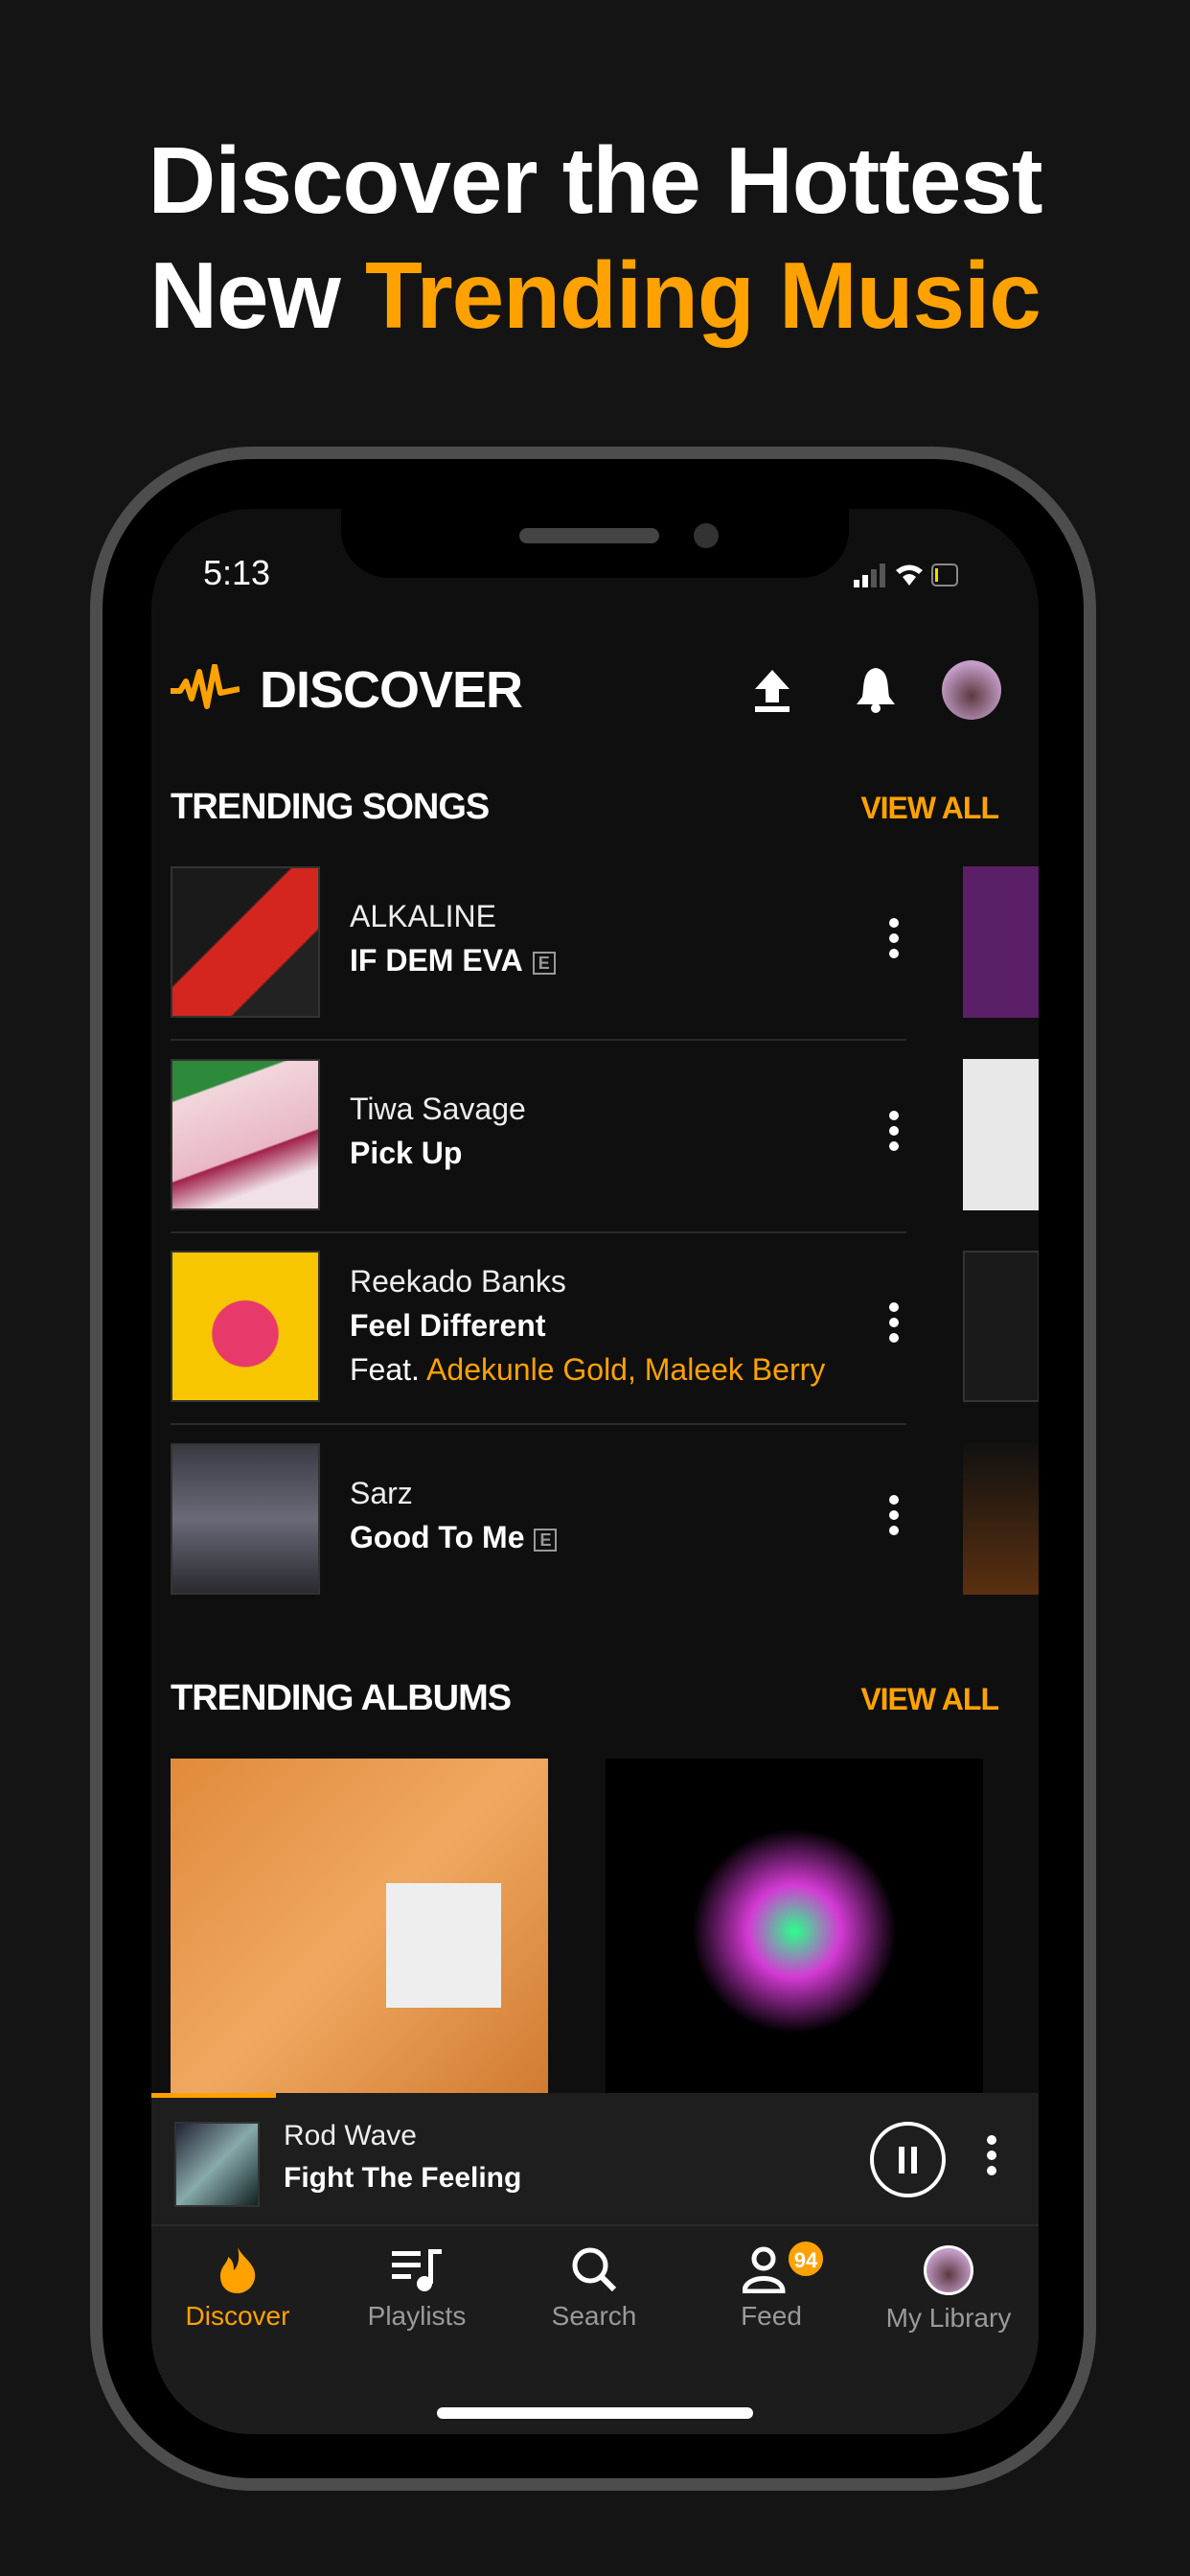  Describe the element at coordinates (403, 2178) in the screenshot. I see `now-playing-title: Fight The Feeling` at that location.